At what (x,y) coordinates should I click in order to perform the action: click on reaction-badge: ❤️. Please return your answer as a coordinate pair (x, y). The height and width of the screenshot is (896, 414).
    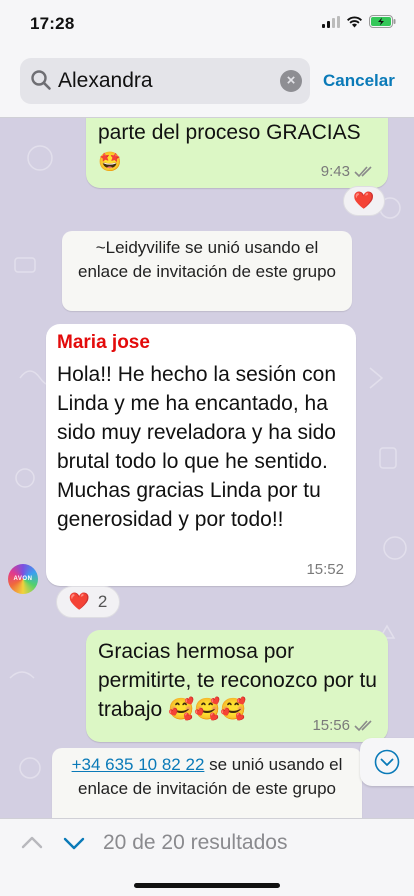
    Looking at the image, I should click on (364, 201).